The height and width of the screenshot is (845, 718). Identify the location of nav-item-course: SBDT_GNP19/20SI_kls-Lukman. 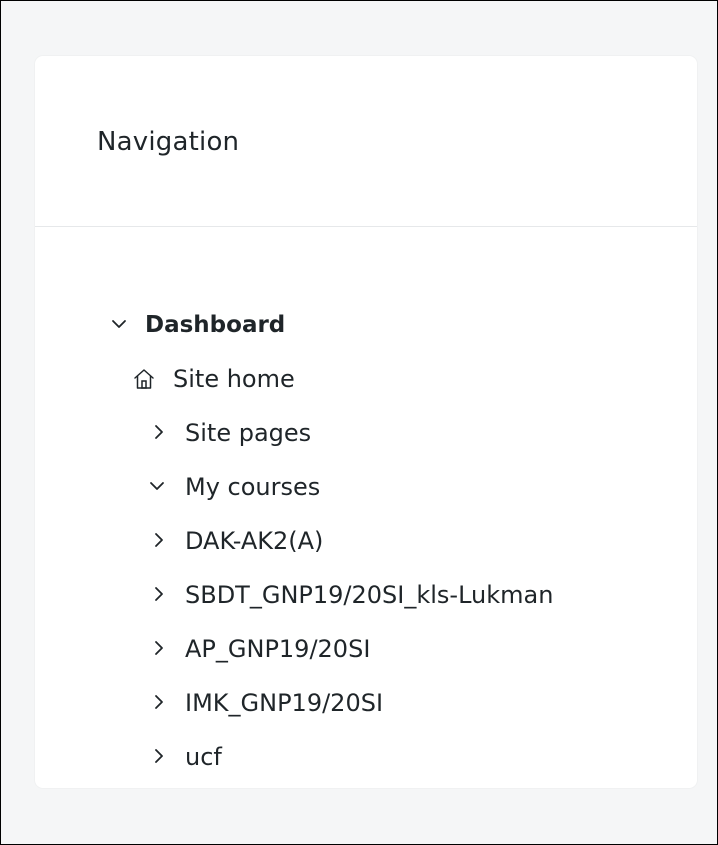
(366, 595).